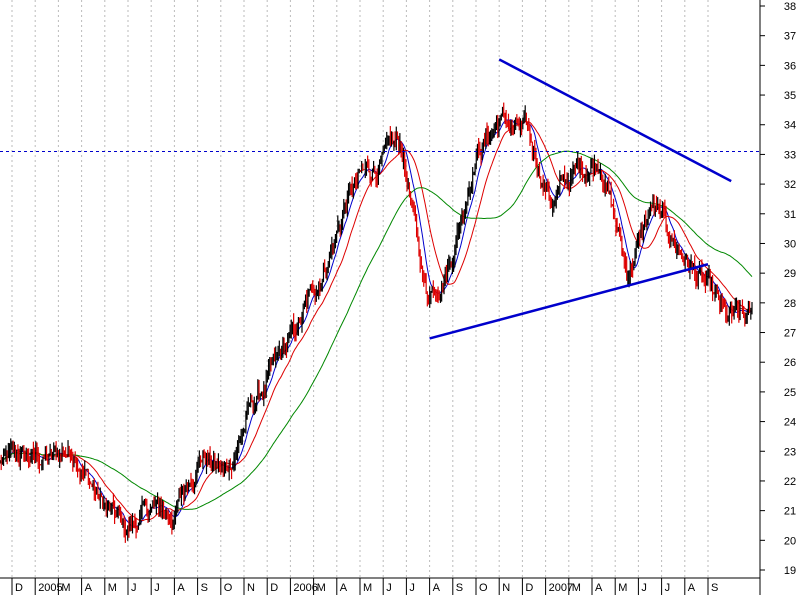 The image size is (806, 595). Describe the element at coordinates (790, 244) in the screenshot. I see `y-tick-label: 30` at that location.